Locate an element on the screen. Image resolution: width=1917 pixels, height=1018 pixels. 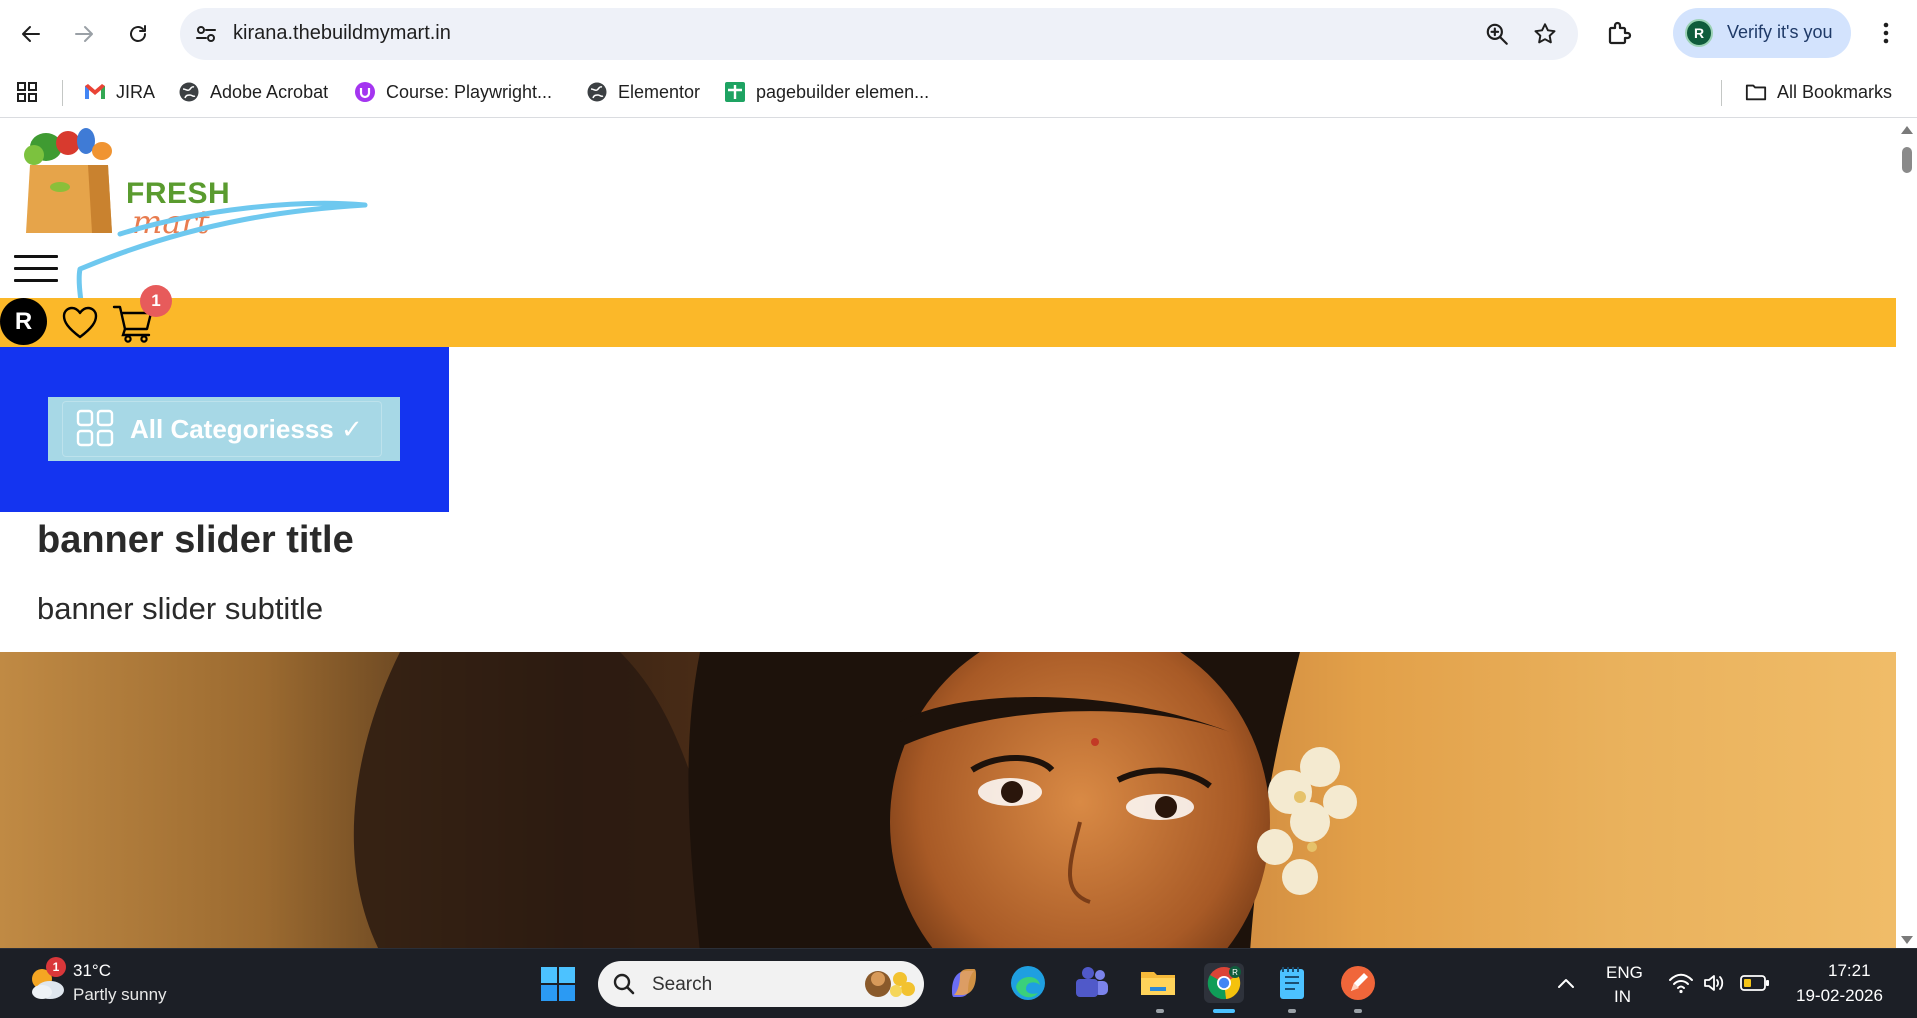
verify-identity-button: R Verify it's you is located at coordinates (1762, 33).